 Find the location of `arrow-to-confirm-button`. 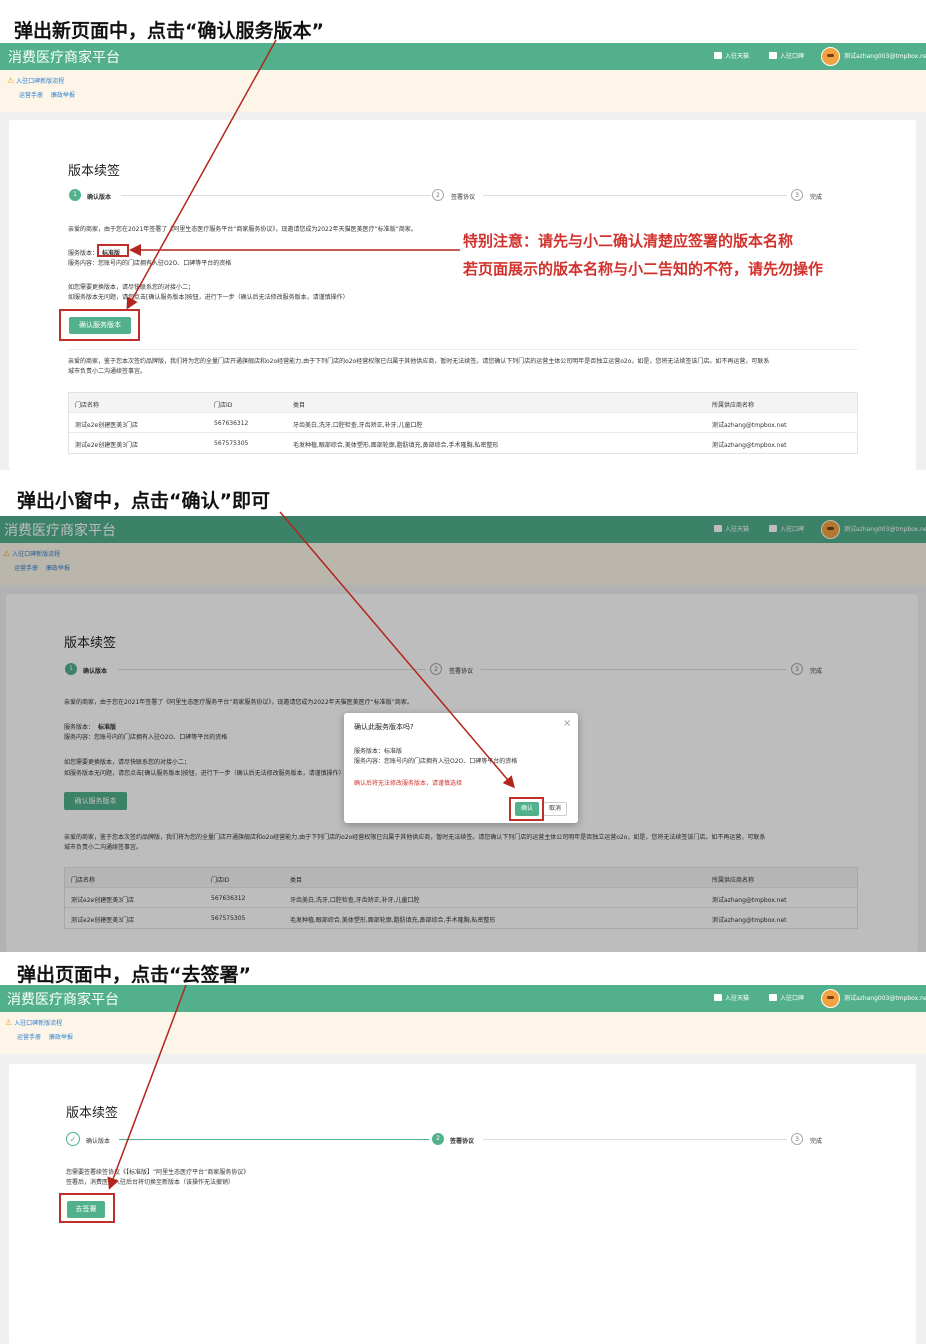

arrow-to-confirm-button is located at coordinates (201, 174).